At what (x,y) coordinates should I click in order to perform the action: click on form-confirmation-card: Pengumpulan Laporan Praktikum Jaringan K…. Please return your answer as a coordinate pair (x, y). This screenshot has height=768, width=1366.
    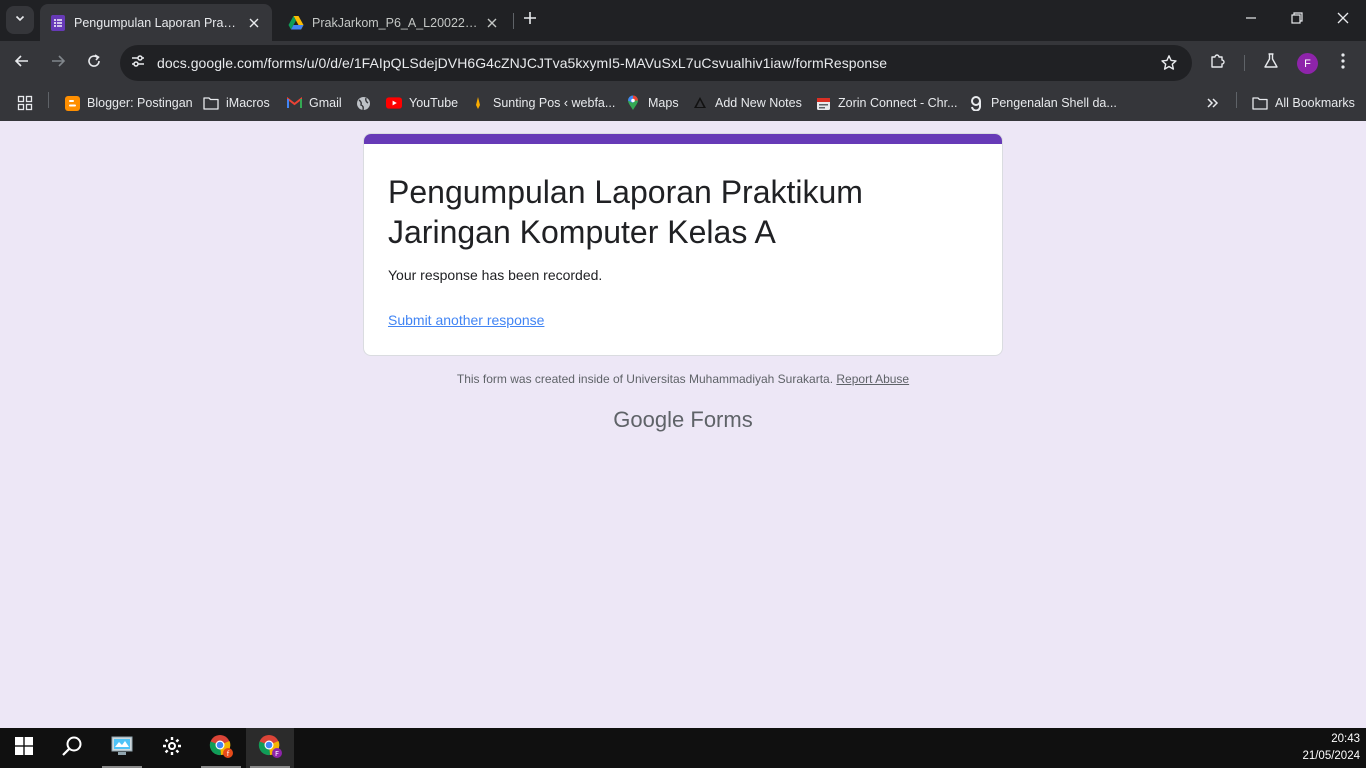
    Looking at the image, I should click on (683, 244).